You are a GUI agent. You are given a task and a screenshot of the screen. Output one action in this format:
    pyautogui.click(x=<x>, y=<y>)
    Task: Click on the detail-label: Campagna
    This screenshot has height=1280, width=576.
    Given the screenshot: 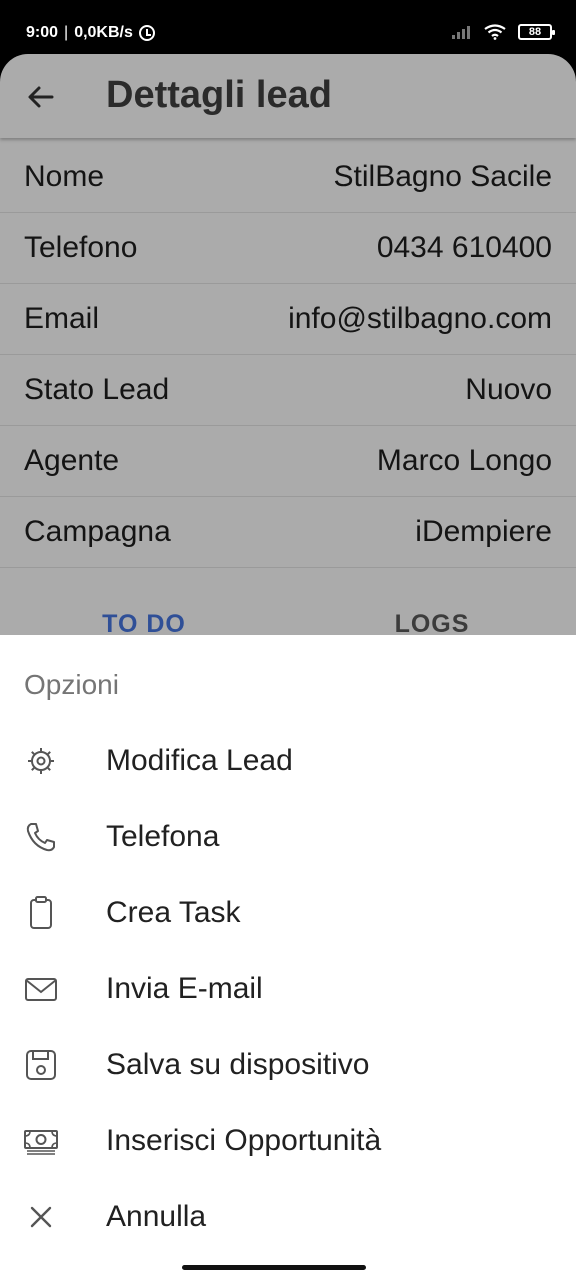 What is the action you would take?
    pyautogui.click(x=97, y=531)
    